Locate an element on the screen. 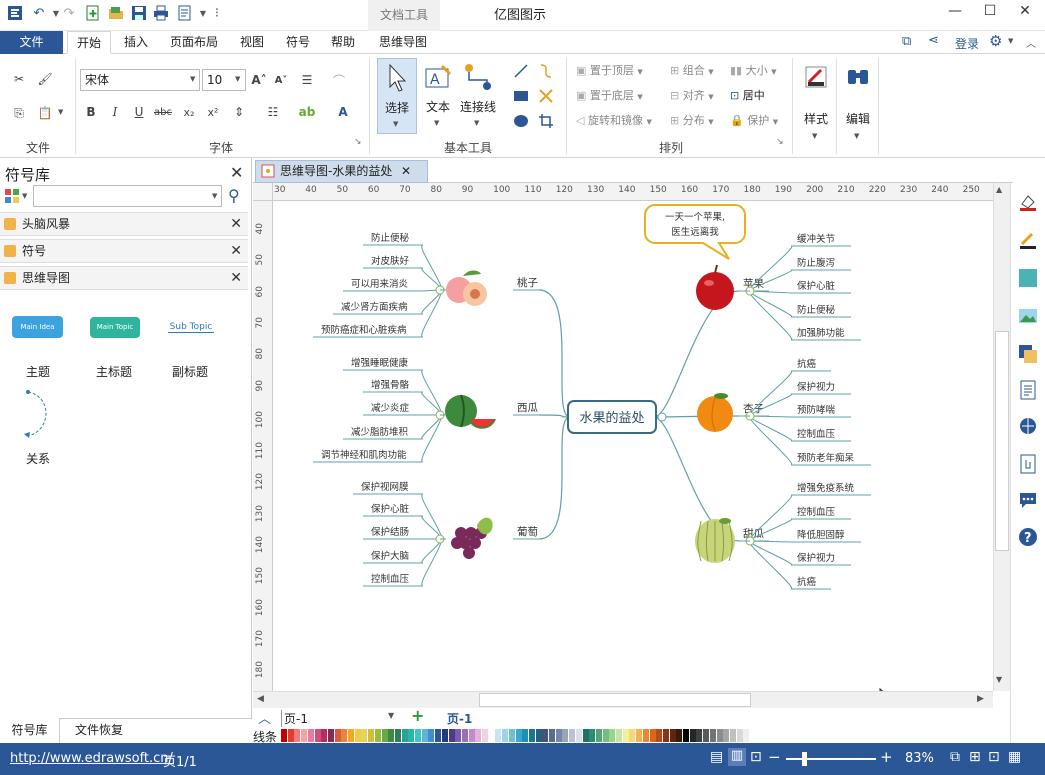 Image resolution: width=1045 pixels, height=775 pixels. curve-shape-icon is located at coordinates (546, 71).